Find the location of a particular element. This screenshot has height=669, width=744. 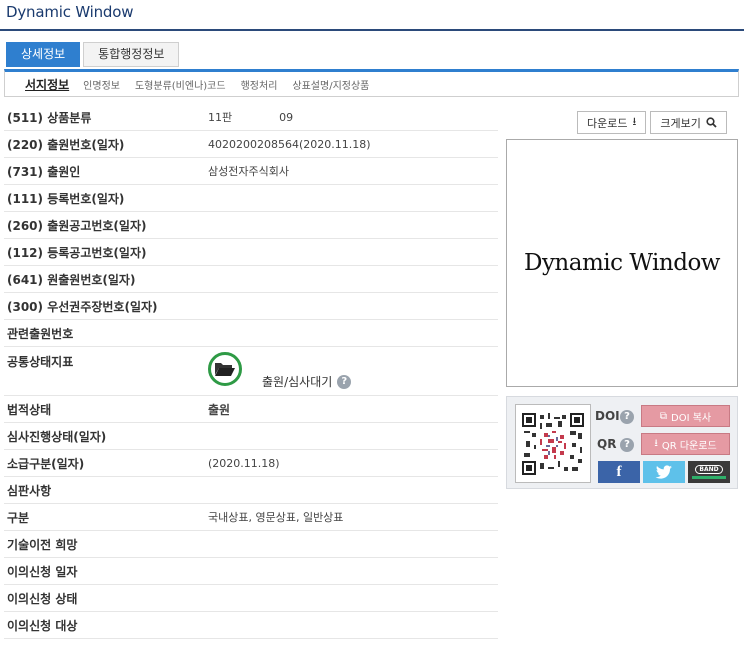

status-circle is located at coordinates (225, 369).